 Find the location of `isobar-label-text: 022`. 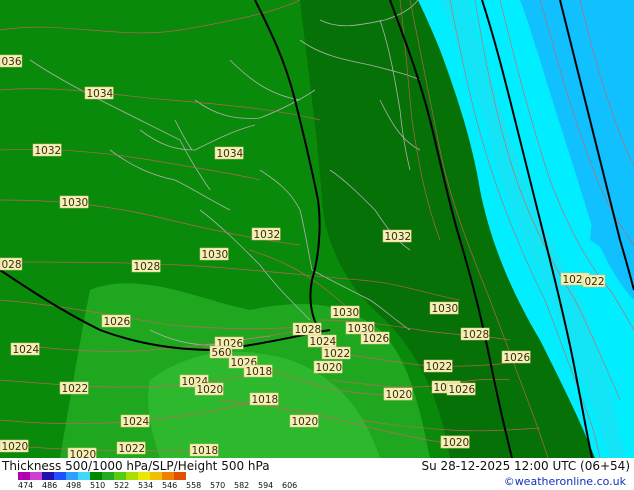

isobar-label-text: 022 is located at coordinates (595, 282).